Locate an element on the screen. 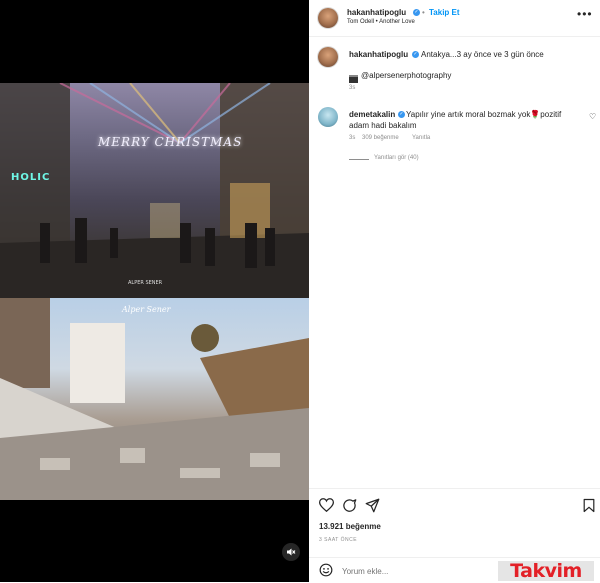  caption-text: Antakya...3 ay önce ve 3 gün önce is located at coordinates (482, 54).